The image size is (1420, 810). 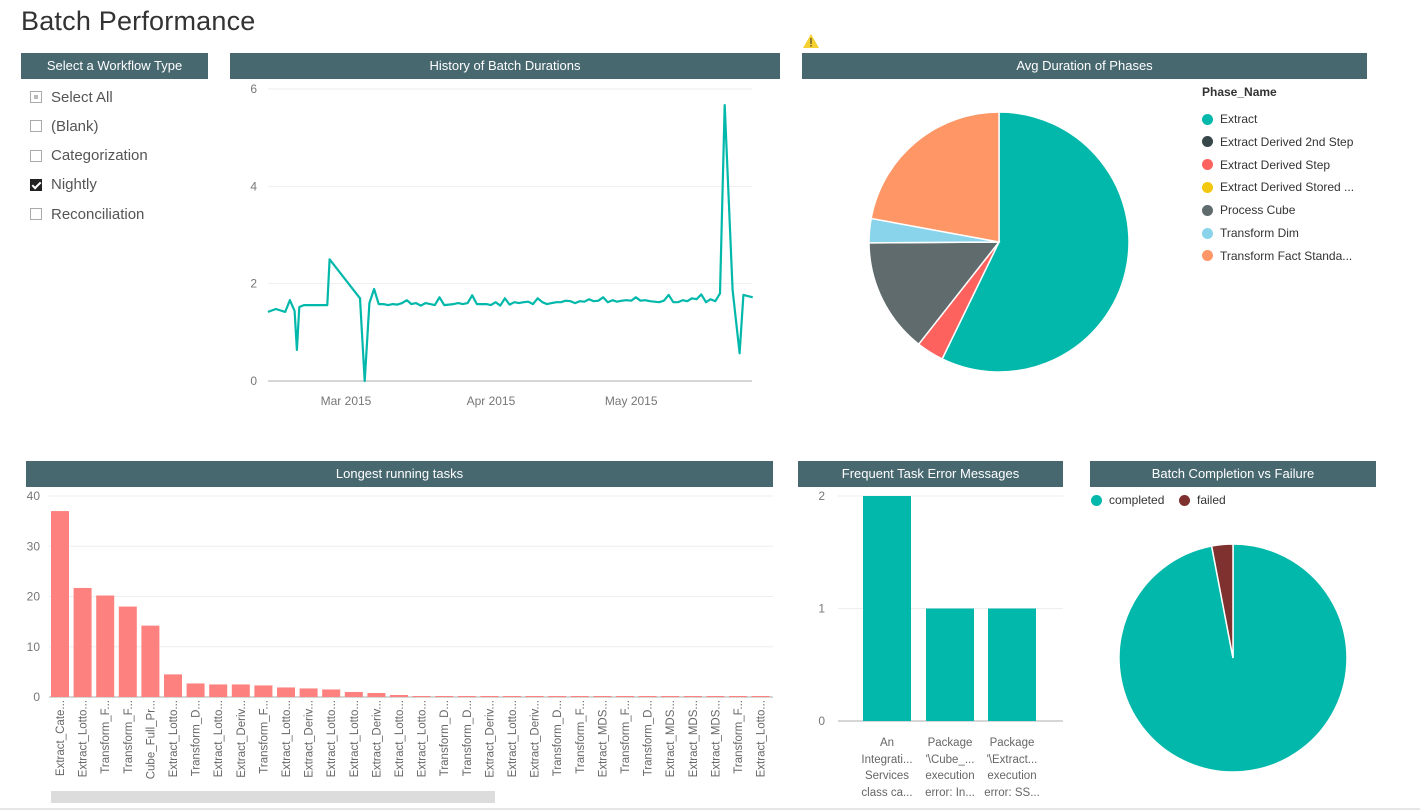 I want to click on warning-icon, so click(x=811, y=41).